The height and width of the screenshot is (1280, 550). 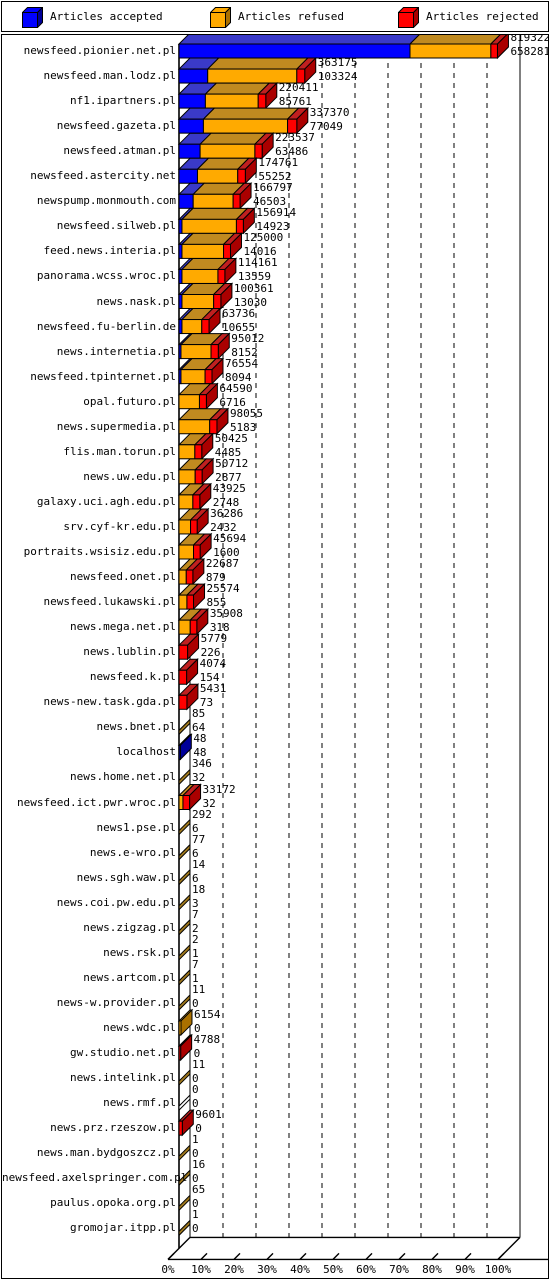 I want to click on bar-row-label: news.uw.edu.pl, so click(x=129, y=476).